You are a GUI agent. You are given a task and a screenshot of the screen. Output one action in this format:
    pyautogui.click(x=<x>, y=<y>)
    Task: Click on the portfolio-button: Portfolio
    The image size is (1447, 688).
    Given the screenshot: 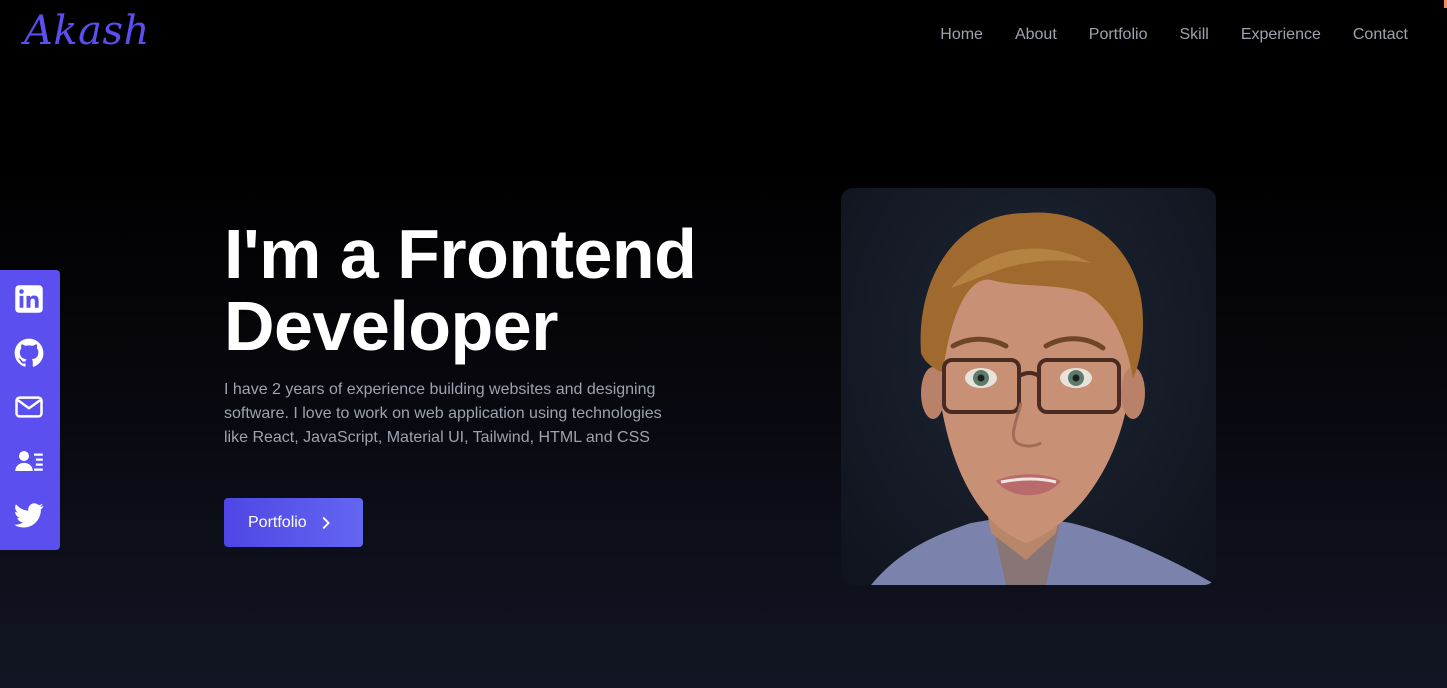 What is the action you would take?
    pyautogui.click(x=293, y=522)
    